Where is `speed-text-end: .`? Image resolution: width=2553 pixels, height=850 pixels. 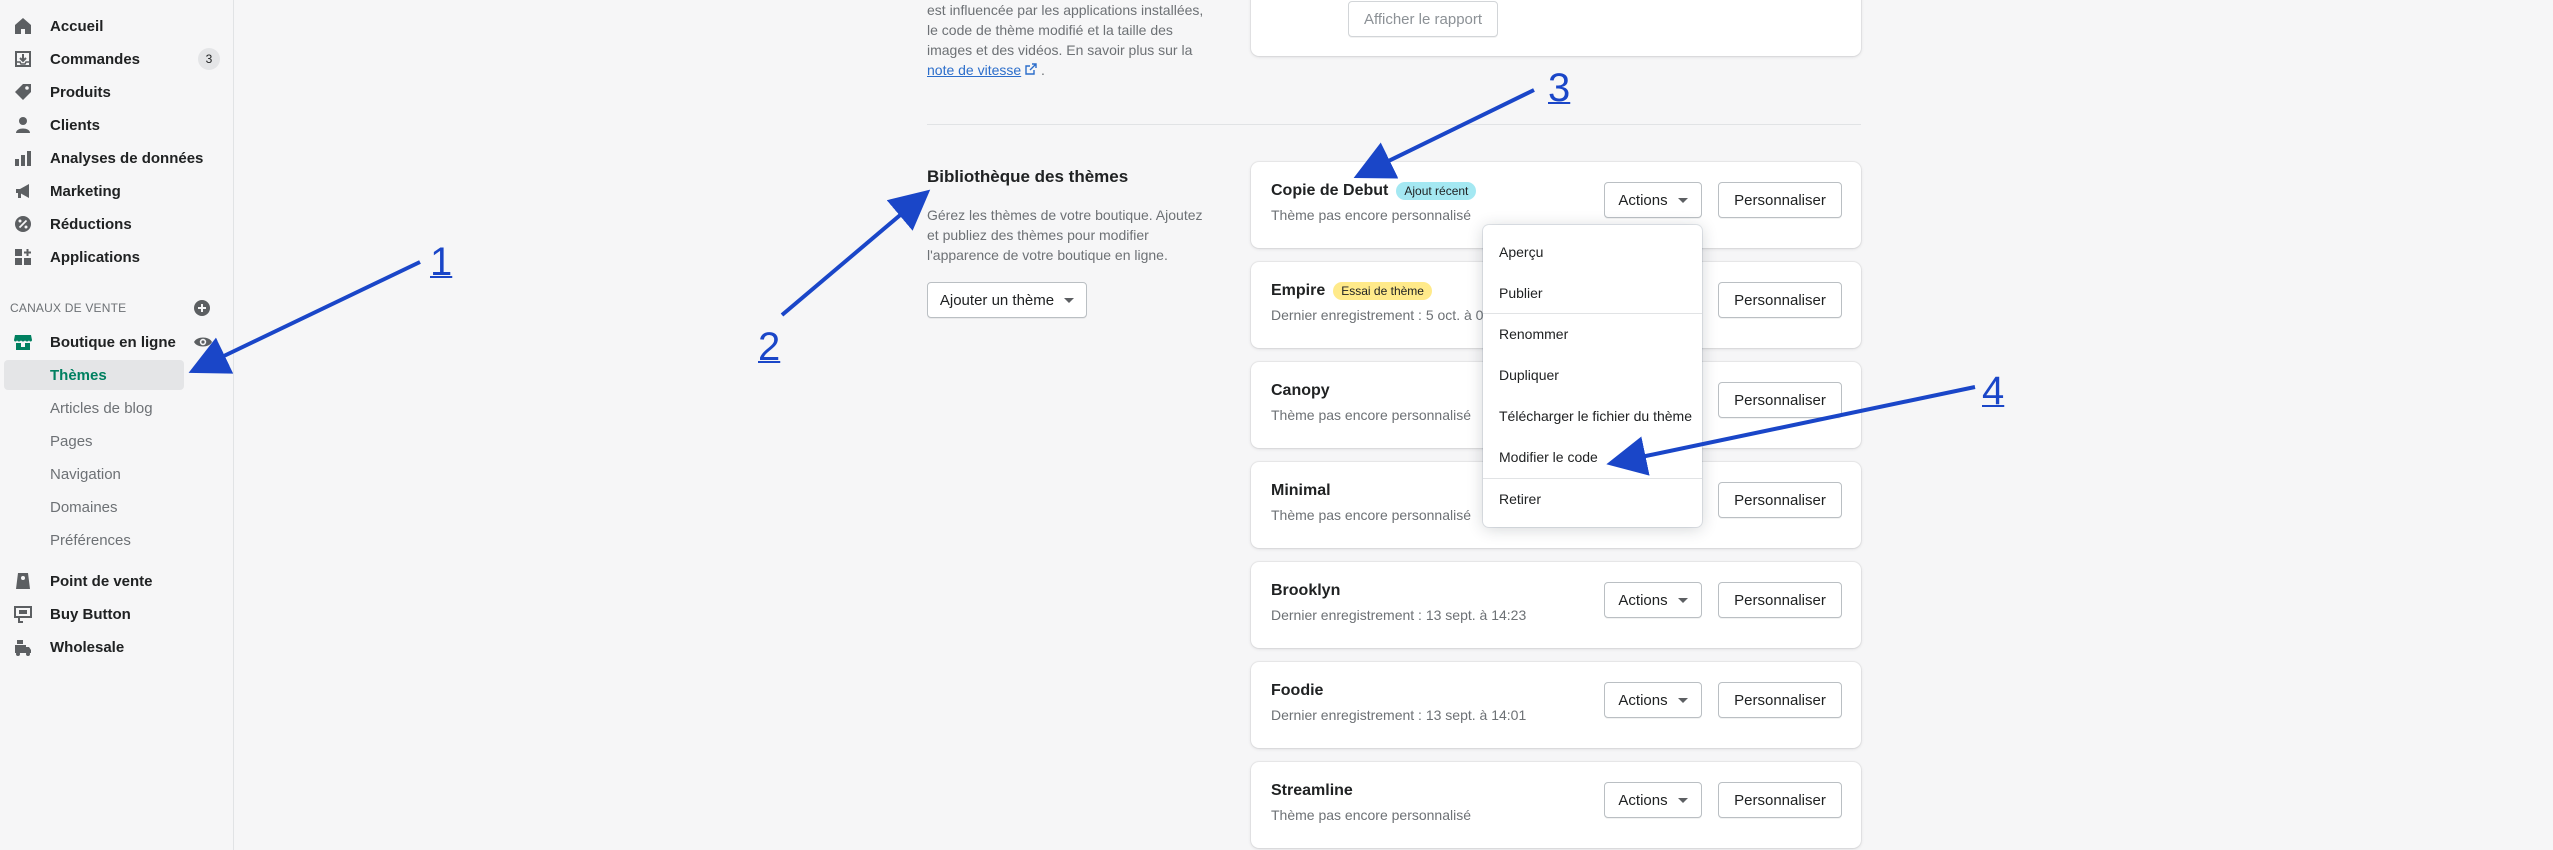
speed-text-end: . is located at coordinates (1042, 70).